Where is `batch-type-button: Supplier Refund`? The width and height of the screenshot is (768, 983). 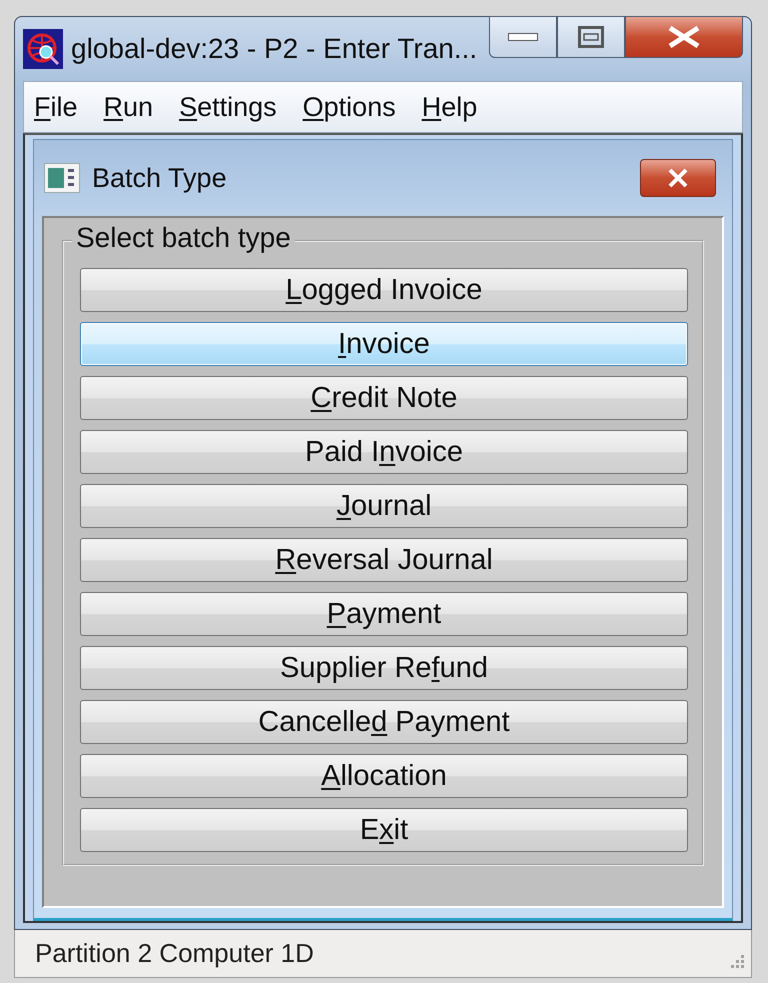 batch-type-button: Supplier Refund is located at coordinates (384, 668).